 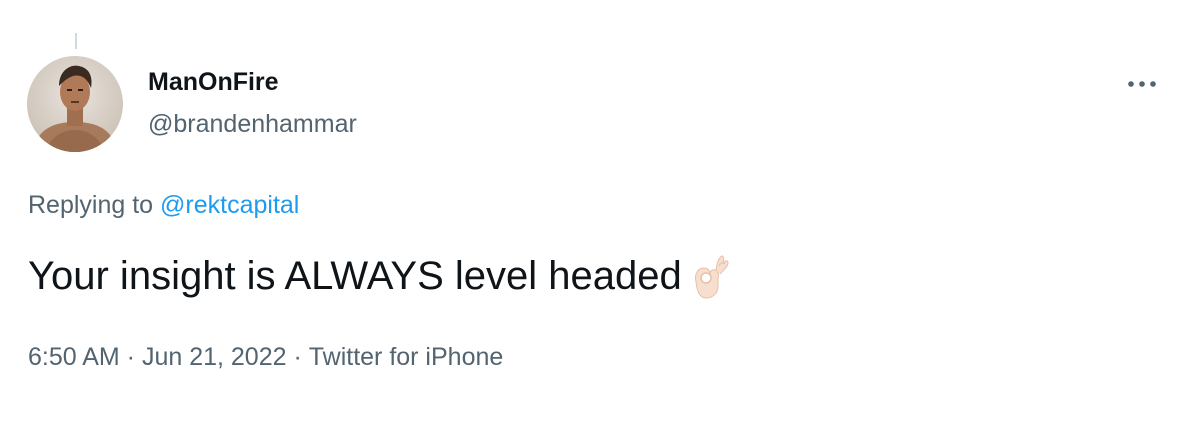 What do you see at coordinates (74, 357) in the screenshot?
I see `tweet-time: 6:50 AM` at bounding box center [74, 357].